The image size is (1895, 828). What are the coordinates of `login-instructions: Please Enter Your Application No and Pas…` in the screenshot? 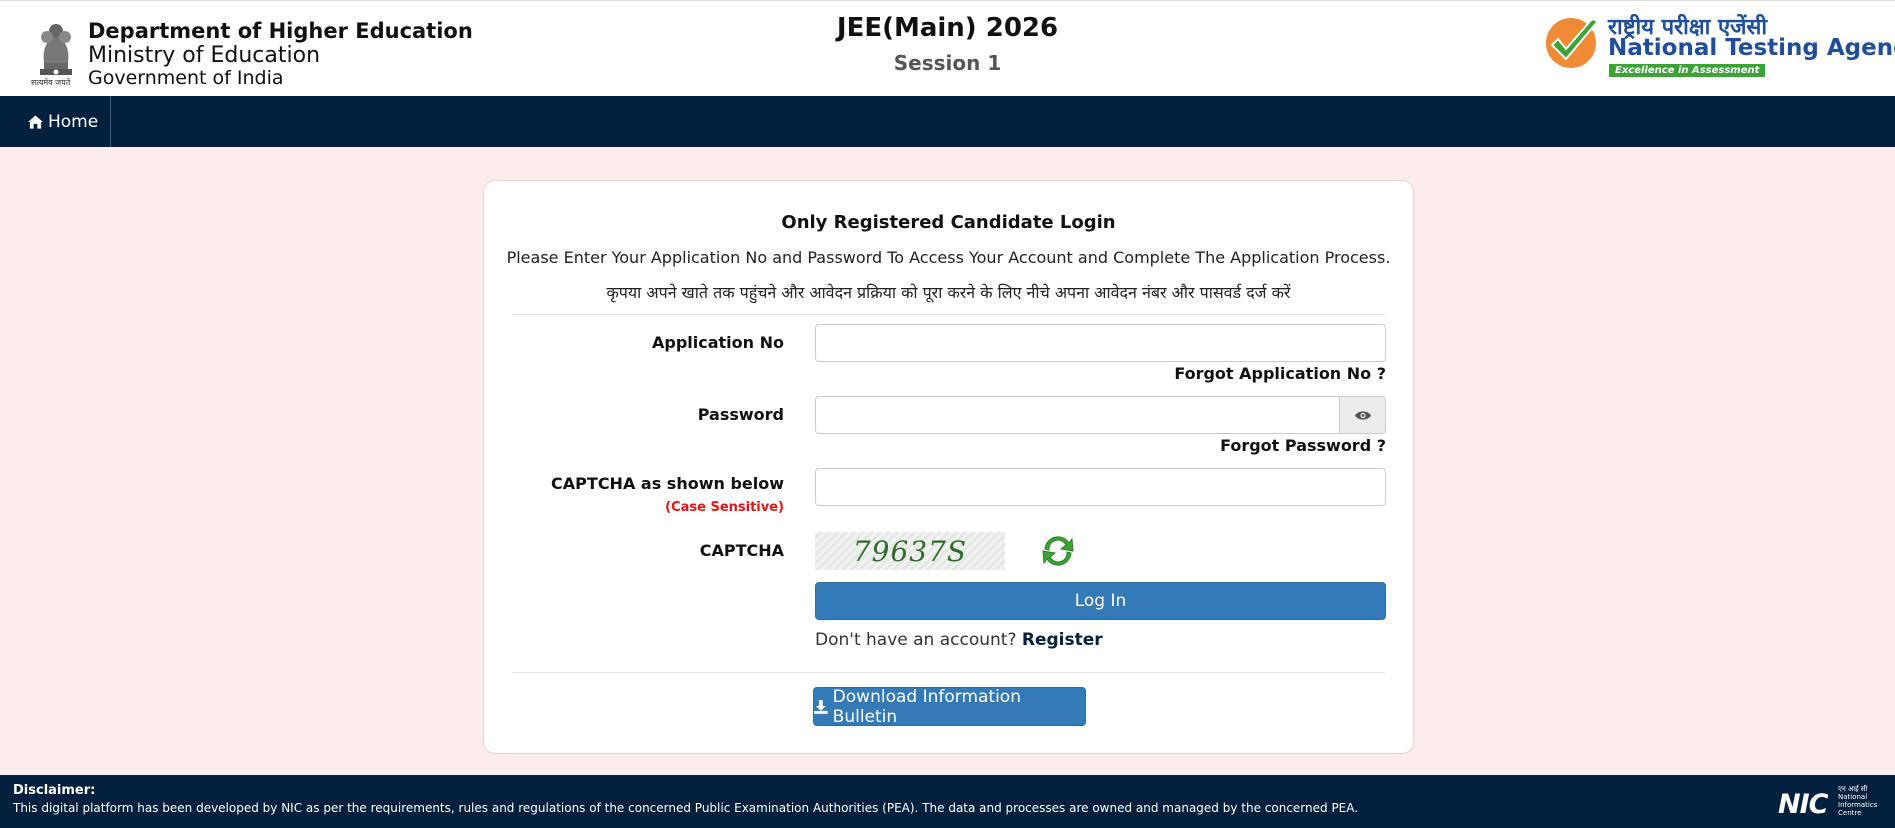 It's located at (948, 257).